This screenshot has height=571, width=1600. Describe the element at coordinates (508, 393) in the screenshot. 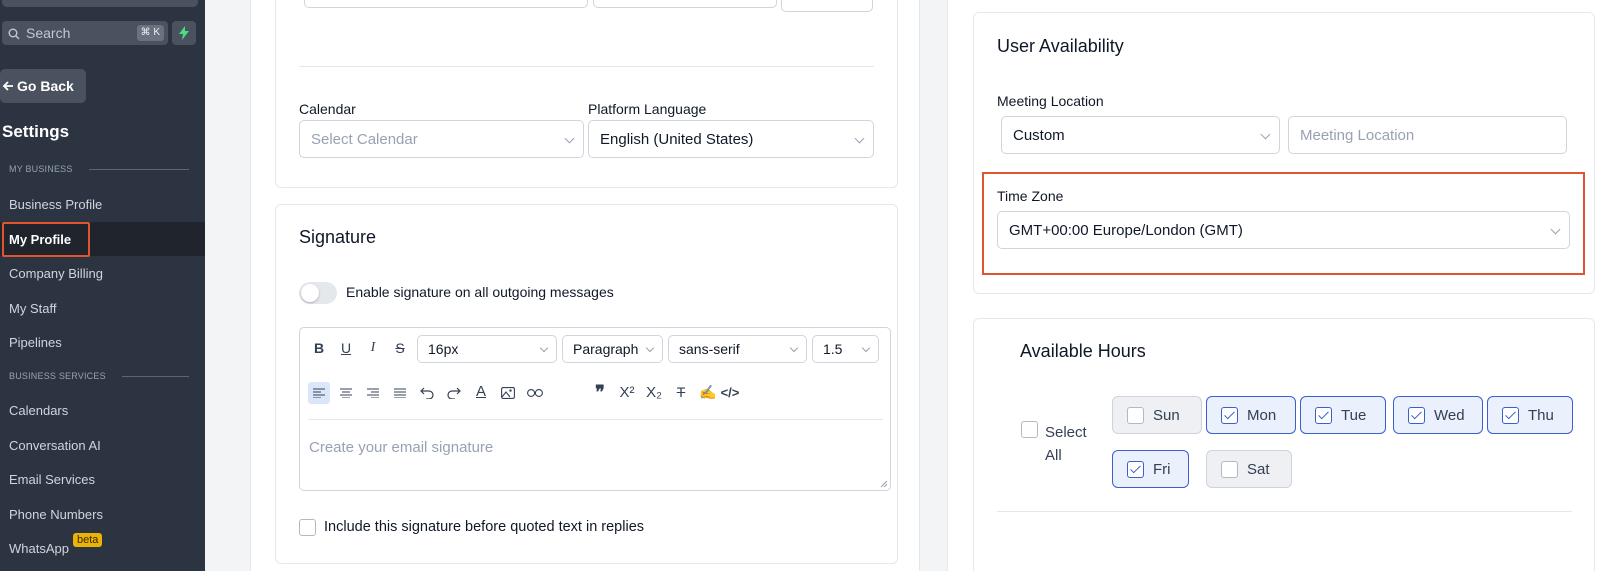

I see `image-icon` at that location.